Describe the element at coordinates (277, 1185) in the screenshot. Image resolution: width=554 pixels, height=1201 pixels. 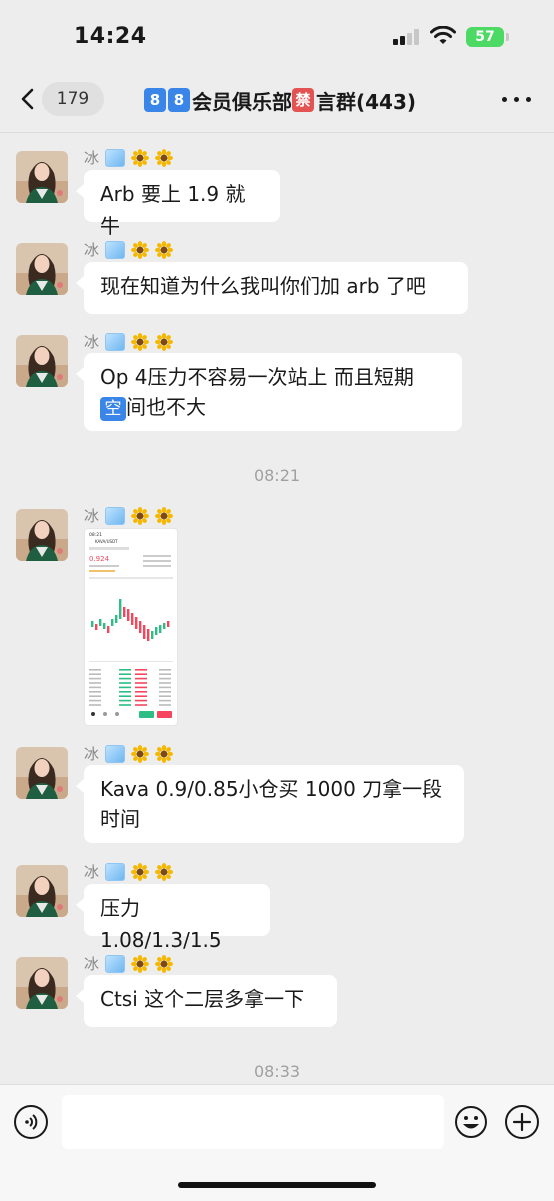
I see `home-indicator` at that location.